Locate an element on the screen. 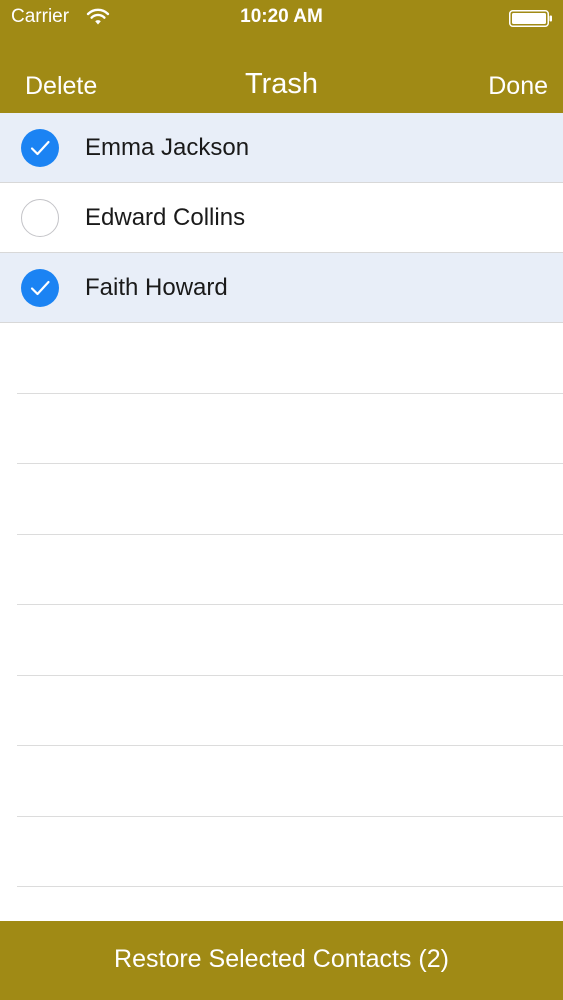 The height and width of the screenshot is (1000, 563). clock: 10:20 AM is located at coordinates (281, 16).